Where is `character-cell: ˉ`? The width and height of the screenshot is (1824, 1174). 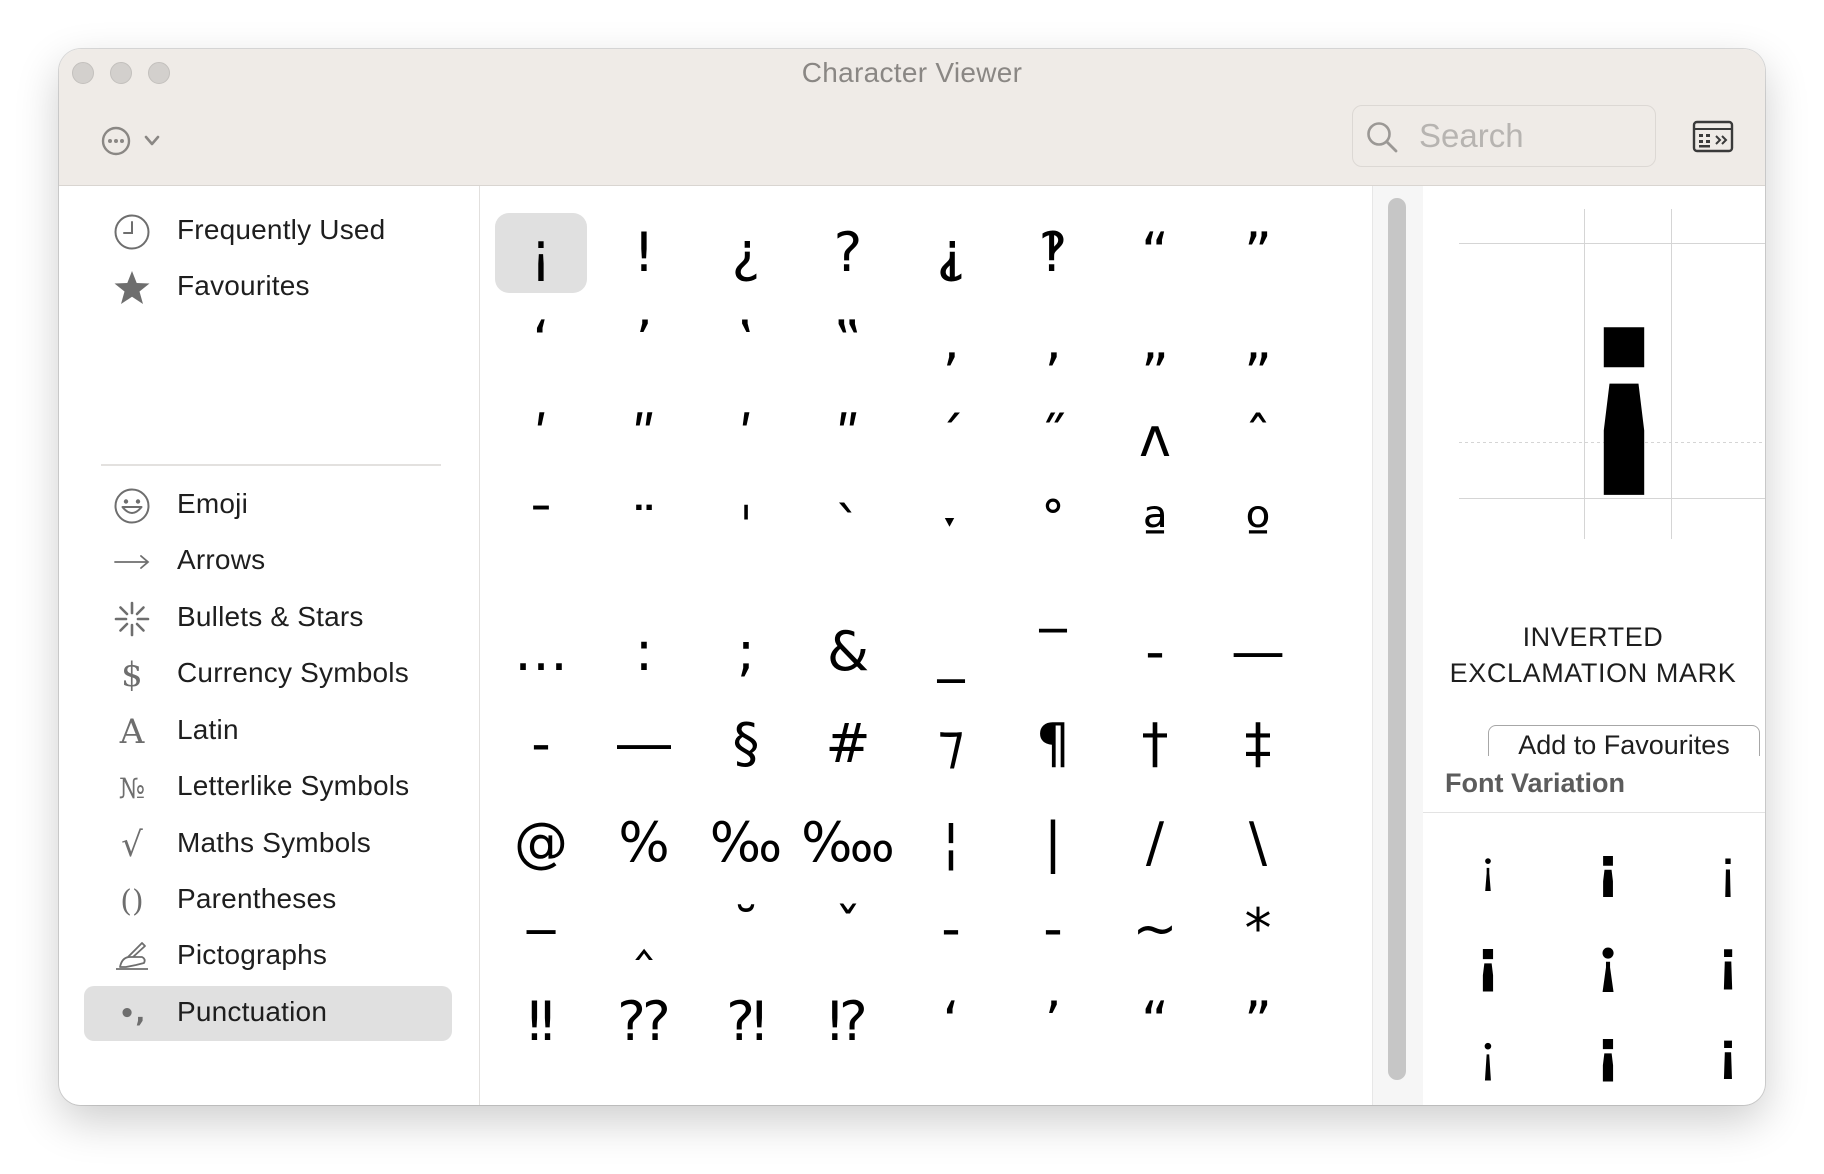
character-cell: ˉ is located at coordinates (541, 528).